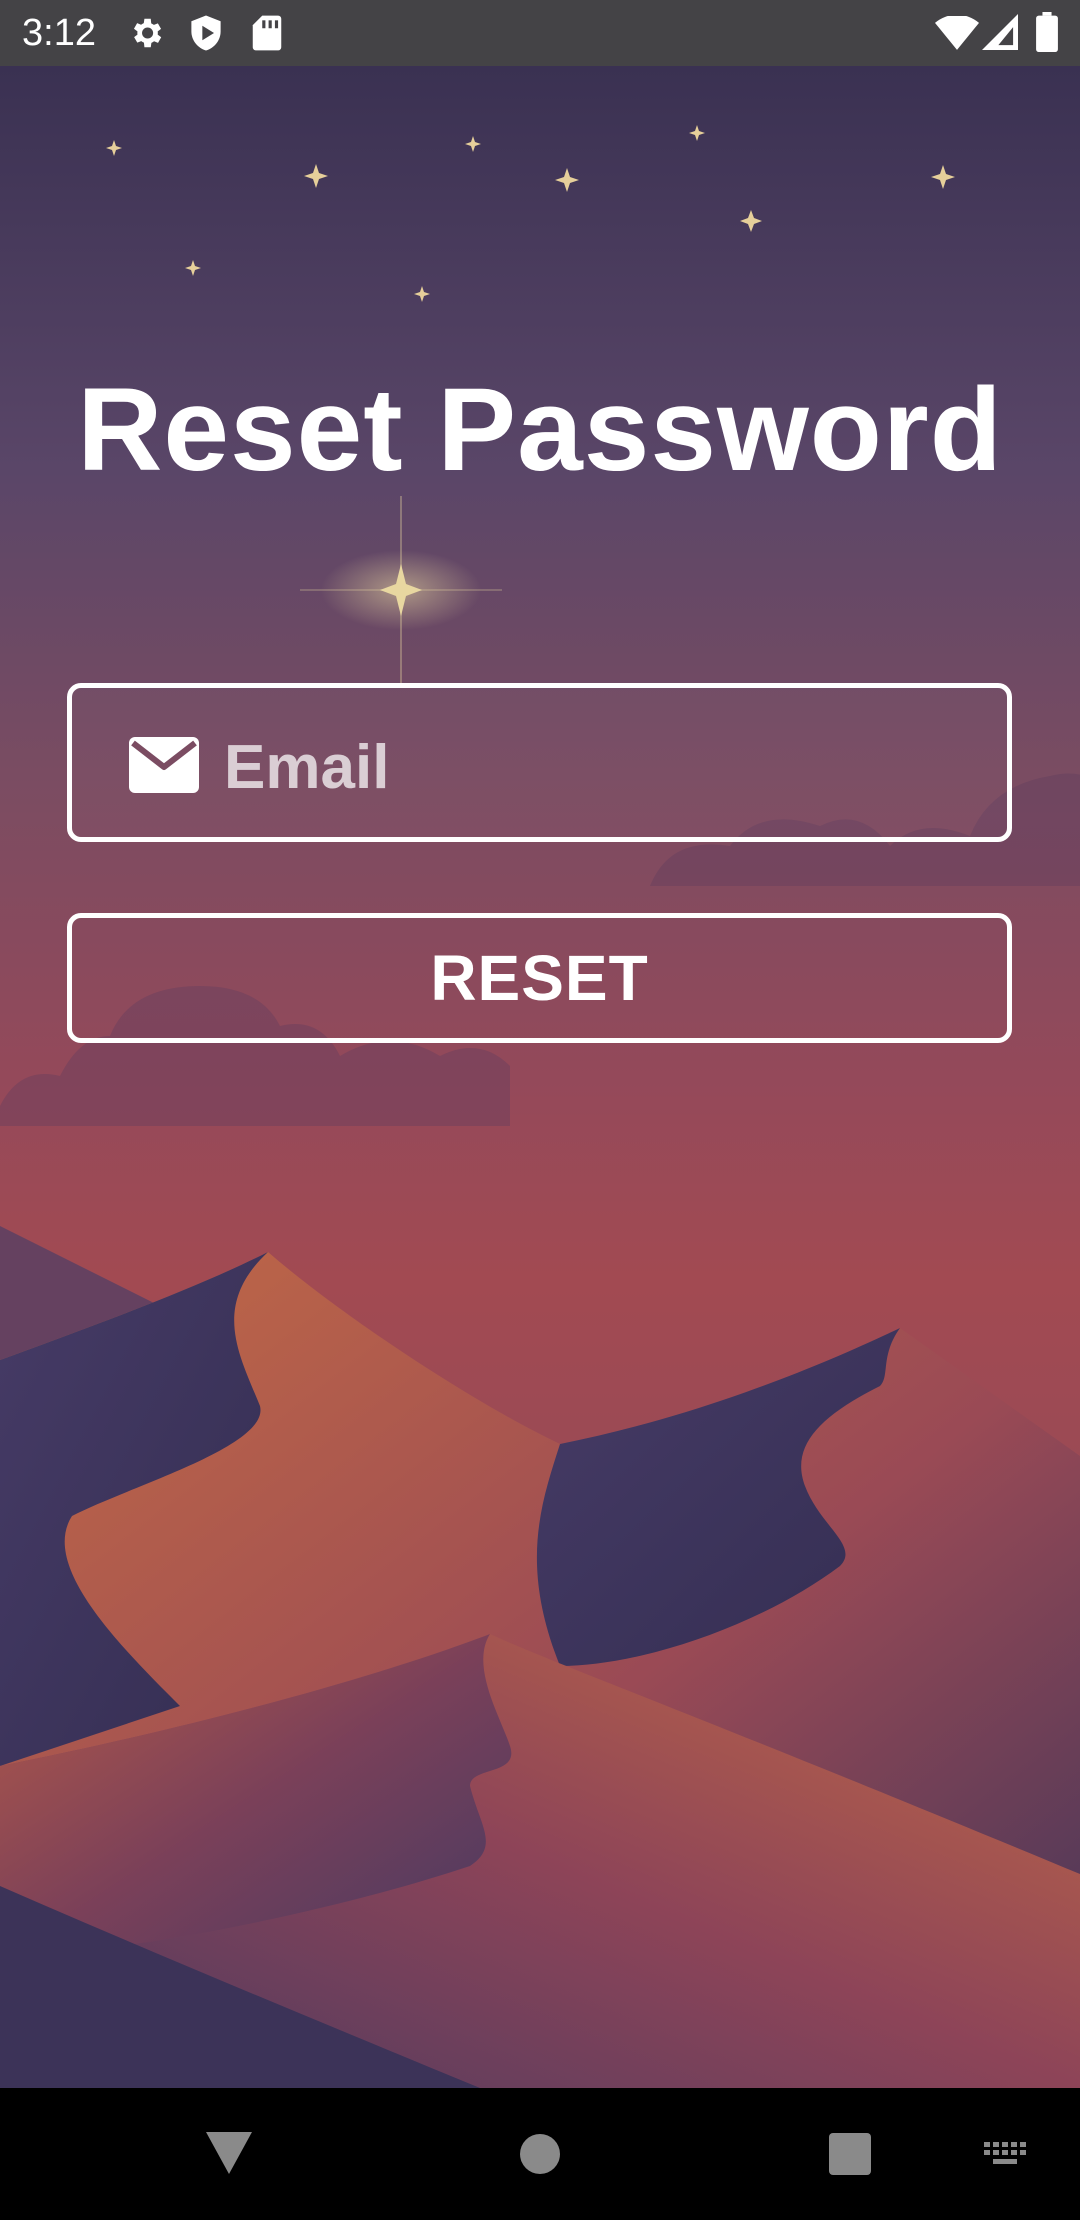 This screenshot has width=1080, height=2220. I want to click on stars, so click(530, 213).